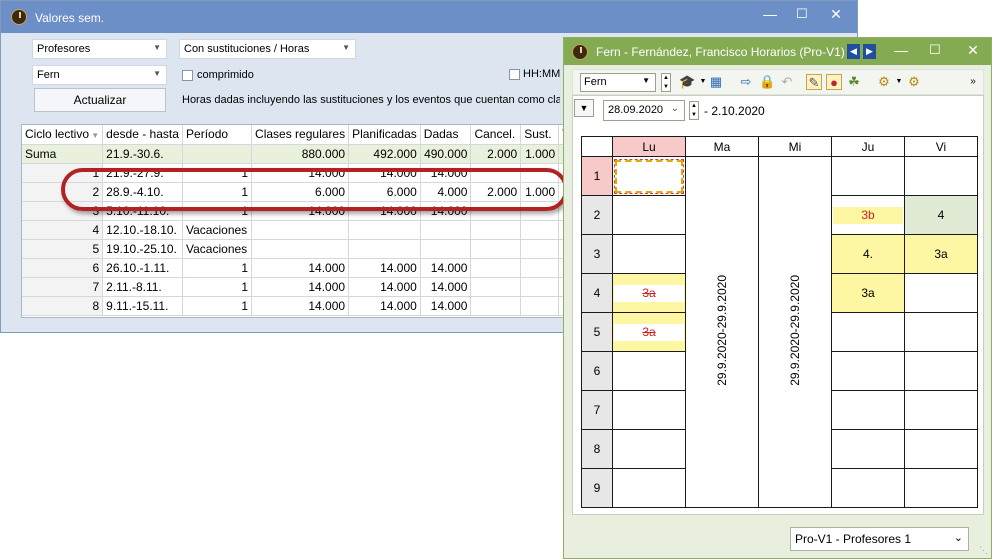 Image resolution: width=992 pixels, height=559 pixels. What do you see at coordinates (787, 82) in the screenshot?
I see `undo-icon: ↶` at bounding box center [787, 82].